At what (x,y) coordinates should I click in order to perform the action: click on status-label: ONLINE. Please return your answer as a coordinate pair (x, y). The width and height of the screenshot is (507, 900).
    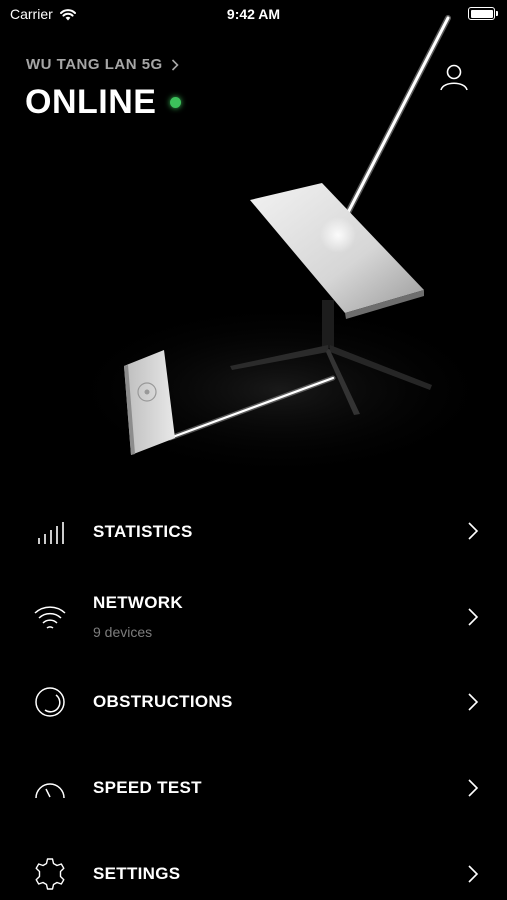
    Looking at the image, I should click on (91, 102).